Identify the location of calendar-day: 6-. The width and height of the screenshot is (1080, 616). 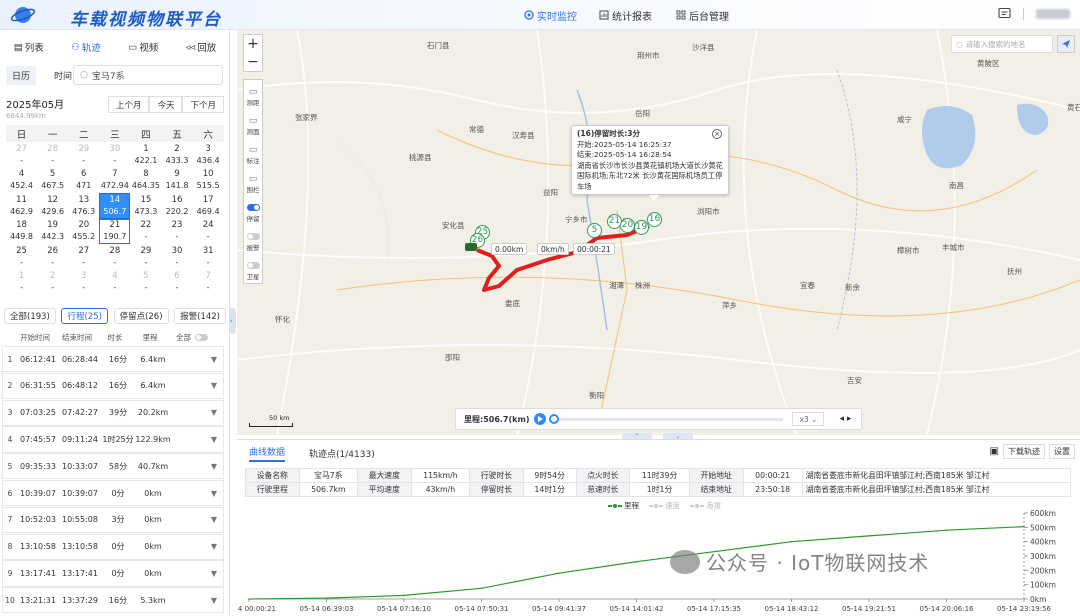
(176, 283).